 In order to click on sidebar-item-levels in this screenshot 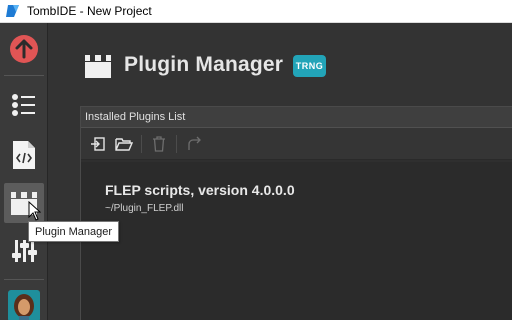, I will do `click(24, 105)`.